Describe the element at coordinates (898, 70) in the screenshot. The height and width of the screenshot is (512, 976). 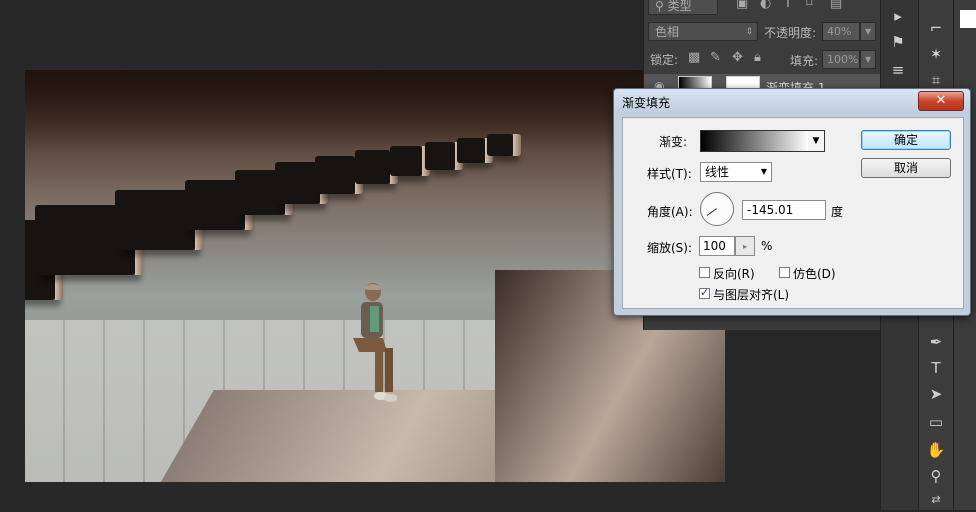
I see `adjustments-icon: ≡` at that location.